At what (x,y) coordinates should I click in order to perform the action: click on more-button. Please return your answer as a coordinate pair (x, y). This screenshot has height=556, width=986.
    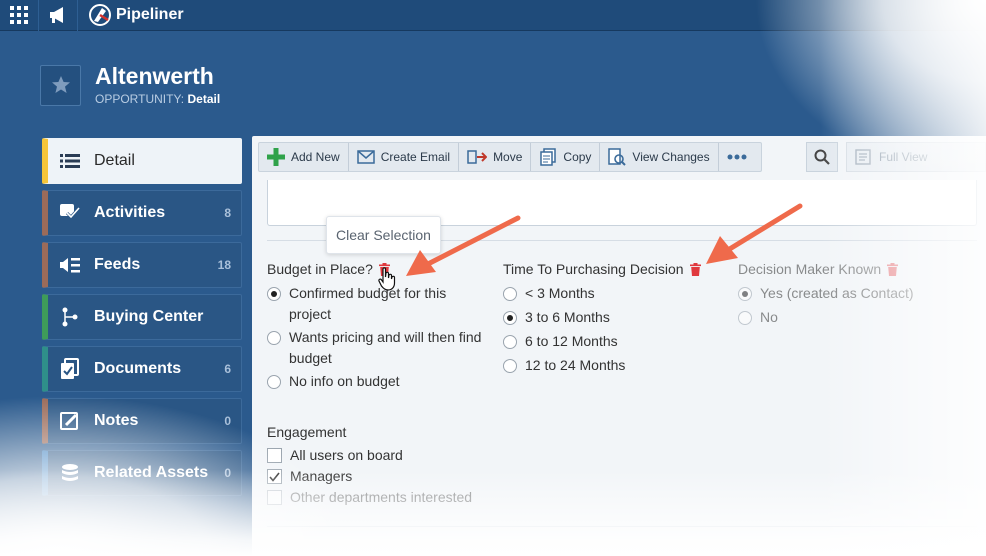
    Looking at the image, I should click on (740, 157).